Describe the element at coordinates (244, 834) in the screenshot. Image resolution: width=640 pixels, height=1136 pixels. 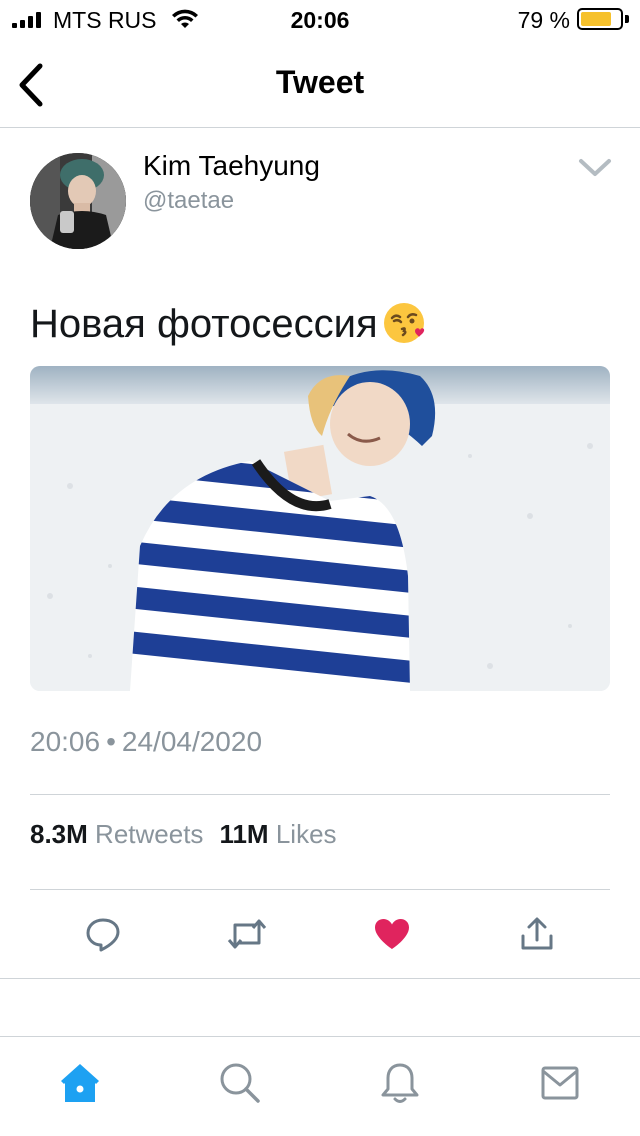
I see `likes-count: 11M` at that location.